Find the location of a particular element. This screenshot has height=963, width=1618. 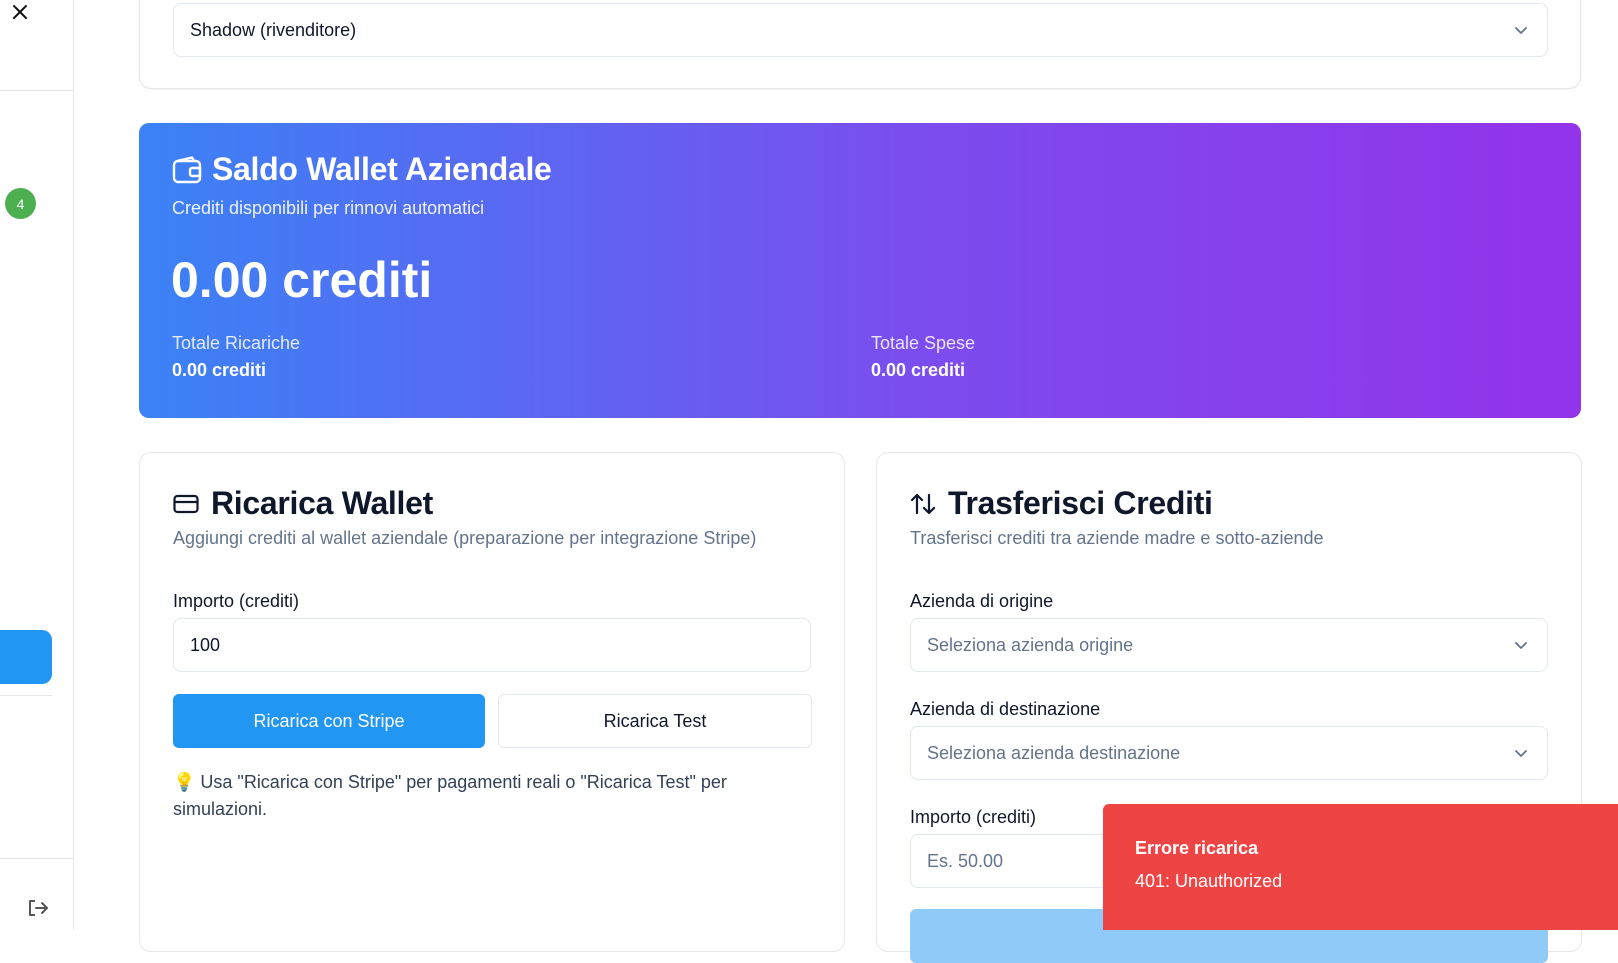

transfer-title: Trasferisci Crediti is located at coordinates (1080, 503).